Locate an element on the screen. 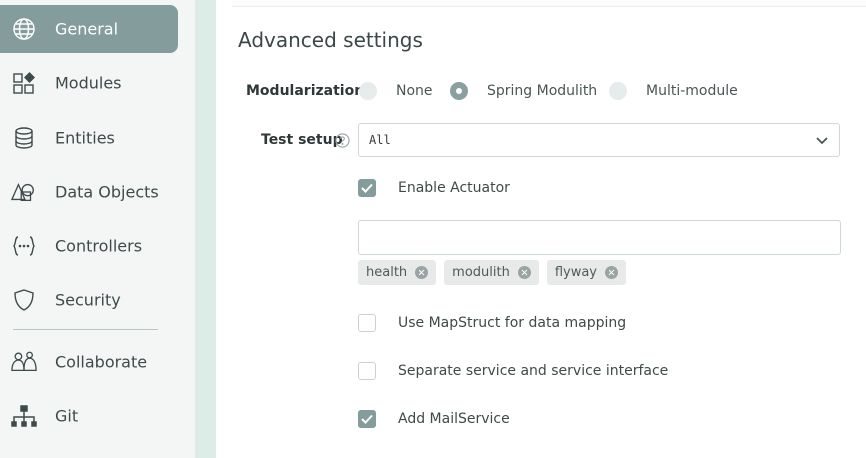  actuator-tags: health modulith flyway is located at coordinates (492, 272).